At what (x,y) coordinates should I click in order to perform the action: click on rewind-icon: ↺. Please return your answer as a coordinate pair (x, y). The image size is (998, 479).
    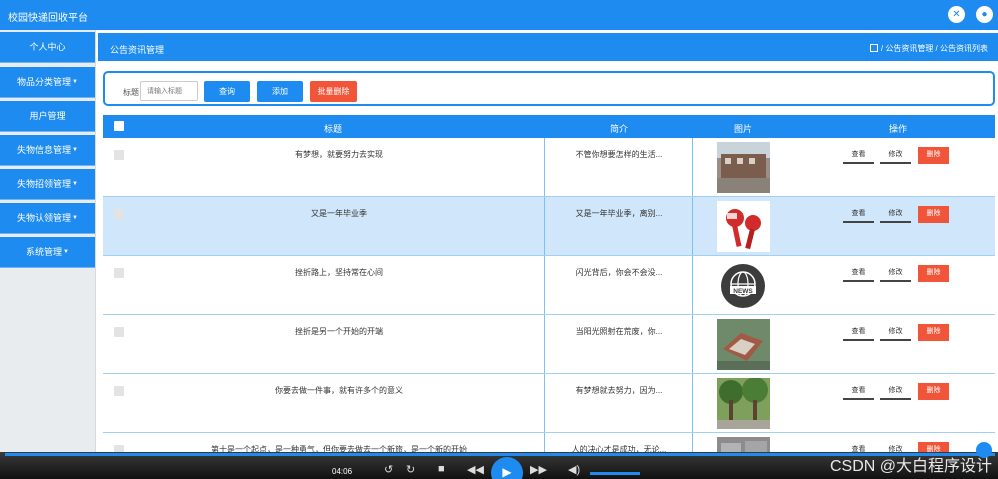
    Looking at the image, I should click on (388, 469).